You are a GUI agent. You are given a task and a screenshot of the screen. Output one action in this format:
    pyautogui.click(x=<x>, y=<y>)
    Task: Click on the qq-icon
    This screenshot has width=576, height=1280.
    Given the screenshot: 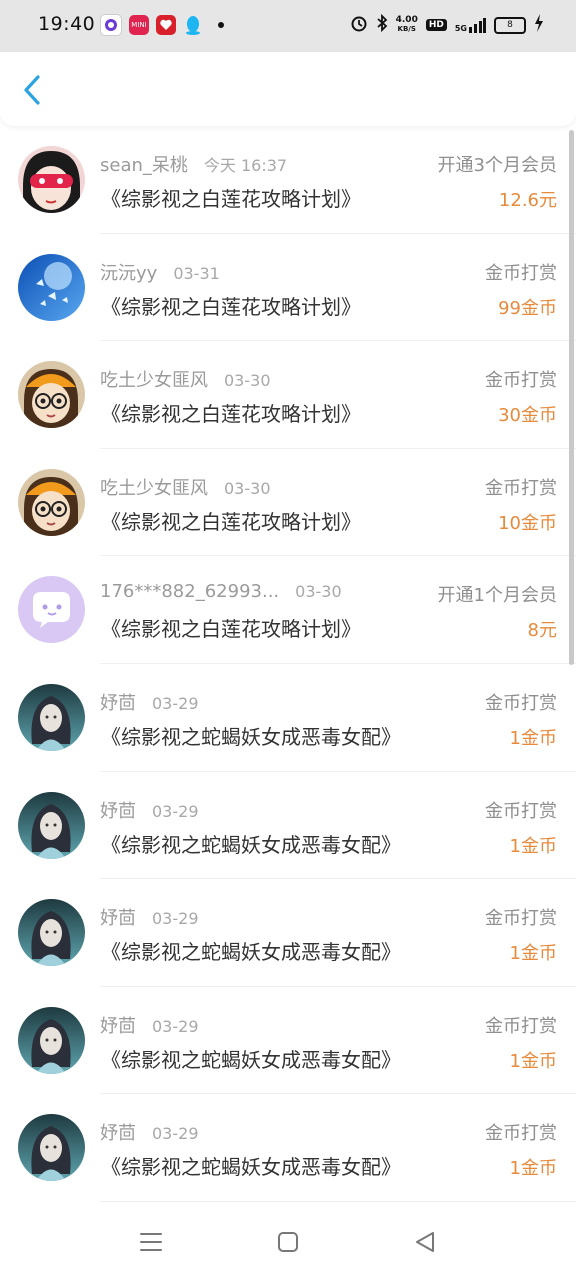 What is the action you would take?
    pyautogui.click(x=193, y=25)
    